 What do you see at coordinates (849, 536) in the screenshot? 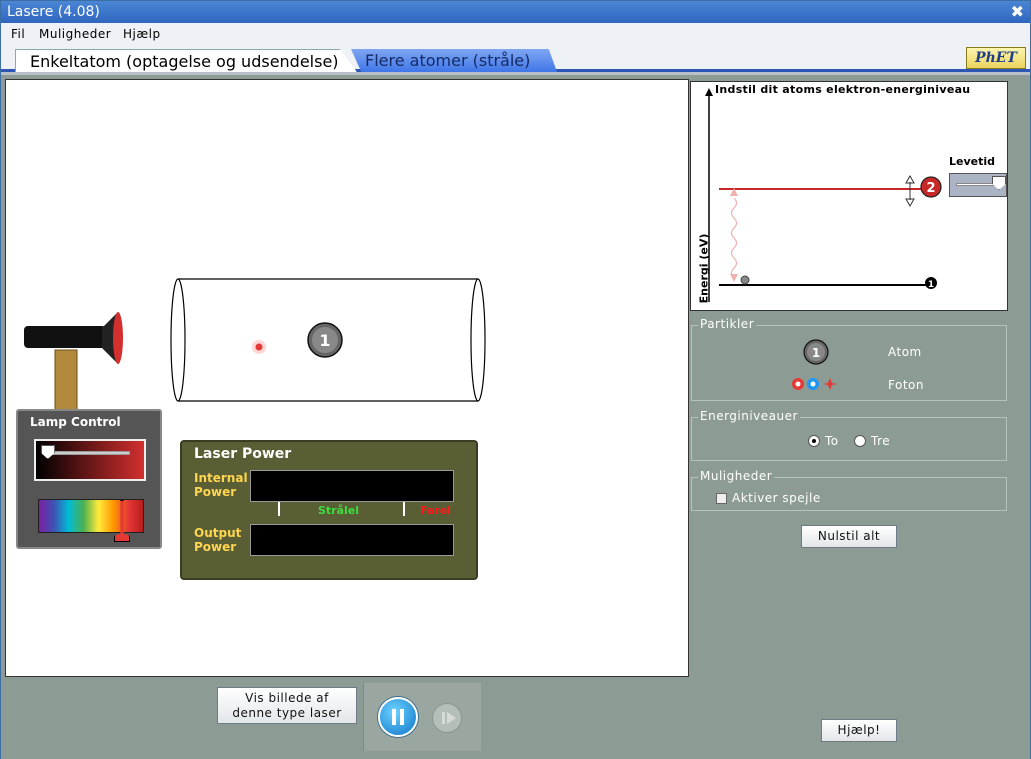
I see `reset-all-button: Nulstil alt` at bounding box center [849, 536].